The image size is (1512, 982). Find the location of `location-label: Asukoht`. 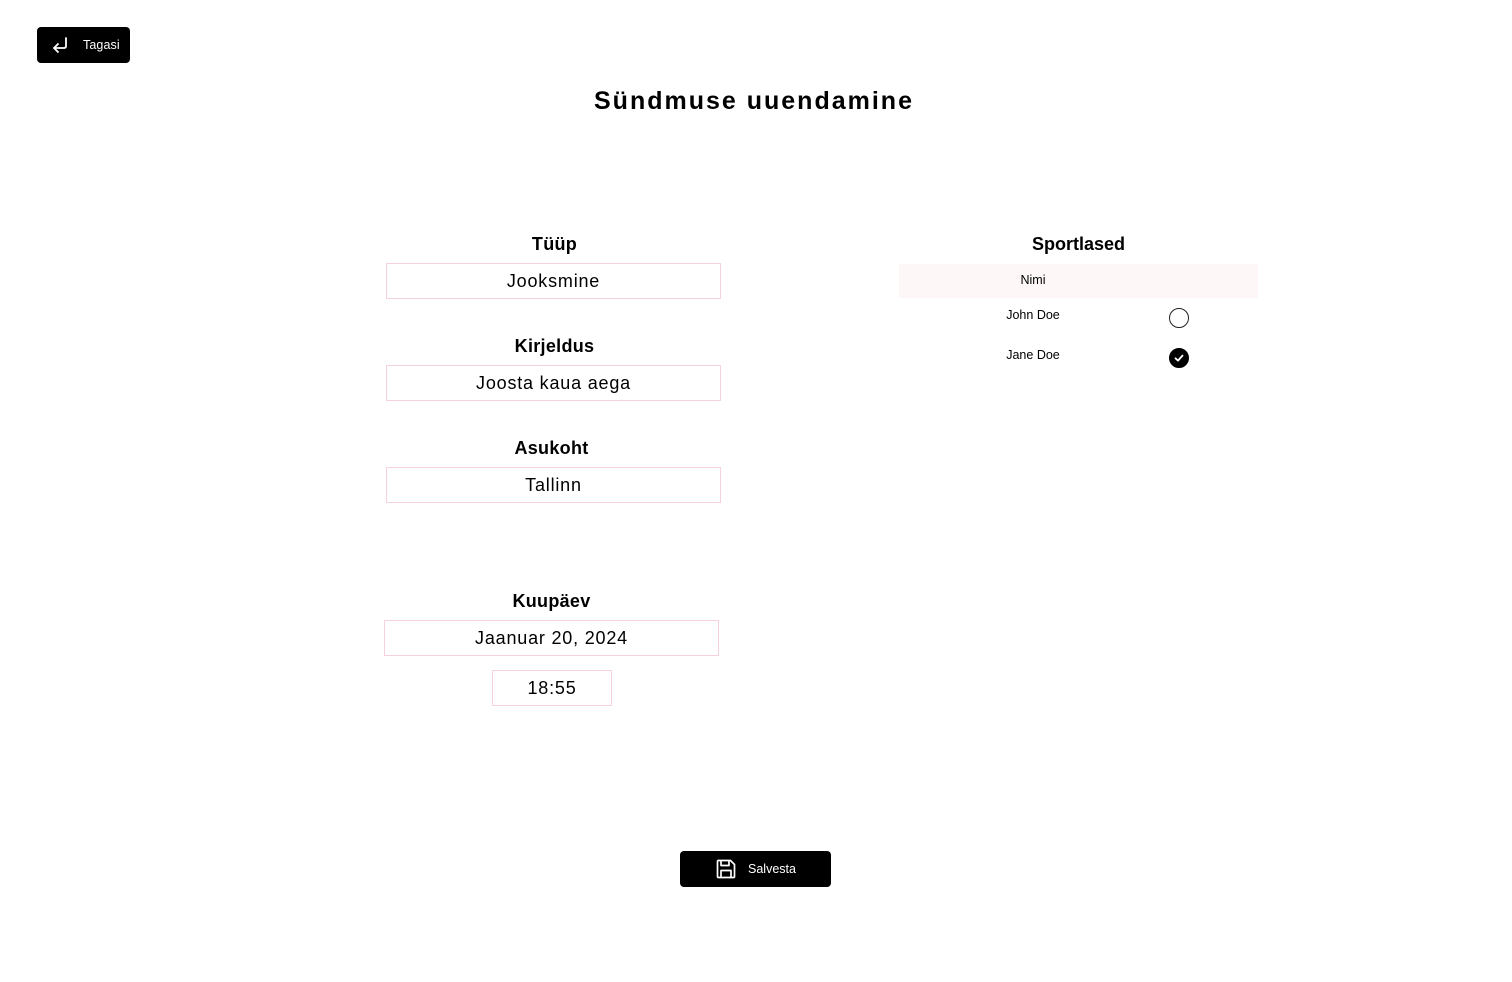

location-label: Asukoht is located at coordinates (551, 448).